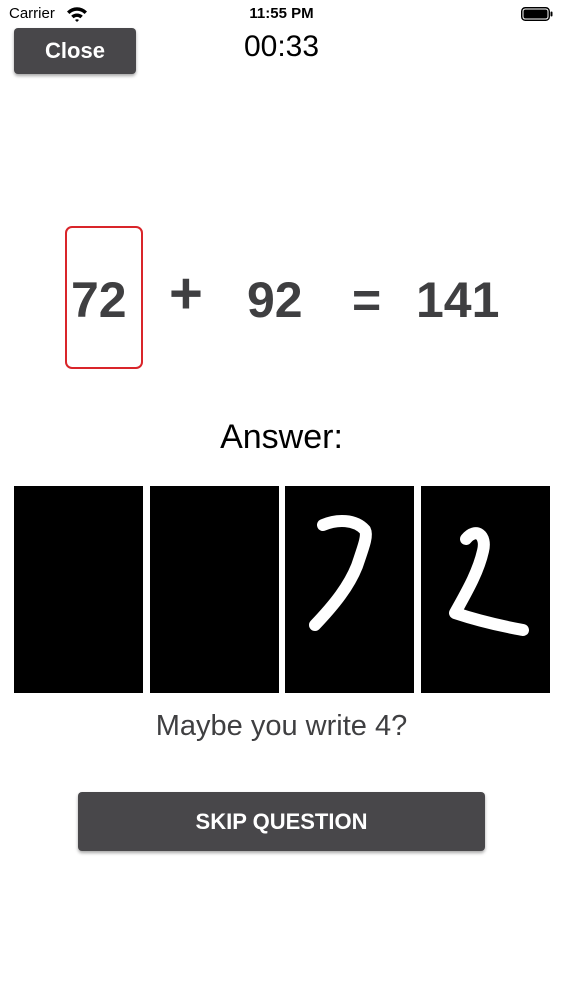 The image size is (563, 1000). Describe the element at coordinates (186, 293) in the screenshot. I see `plus-operator: +` at that location.